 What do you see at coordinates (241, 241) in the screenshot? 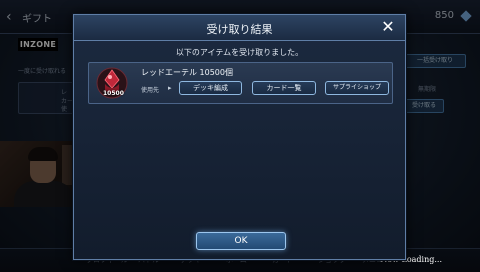
I see `ok-button: OK` at bounding box center [241, 241].